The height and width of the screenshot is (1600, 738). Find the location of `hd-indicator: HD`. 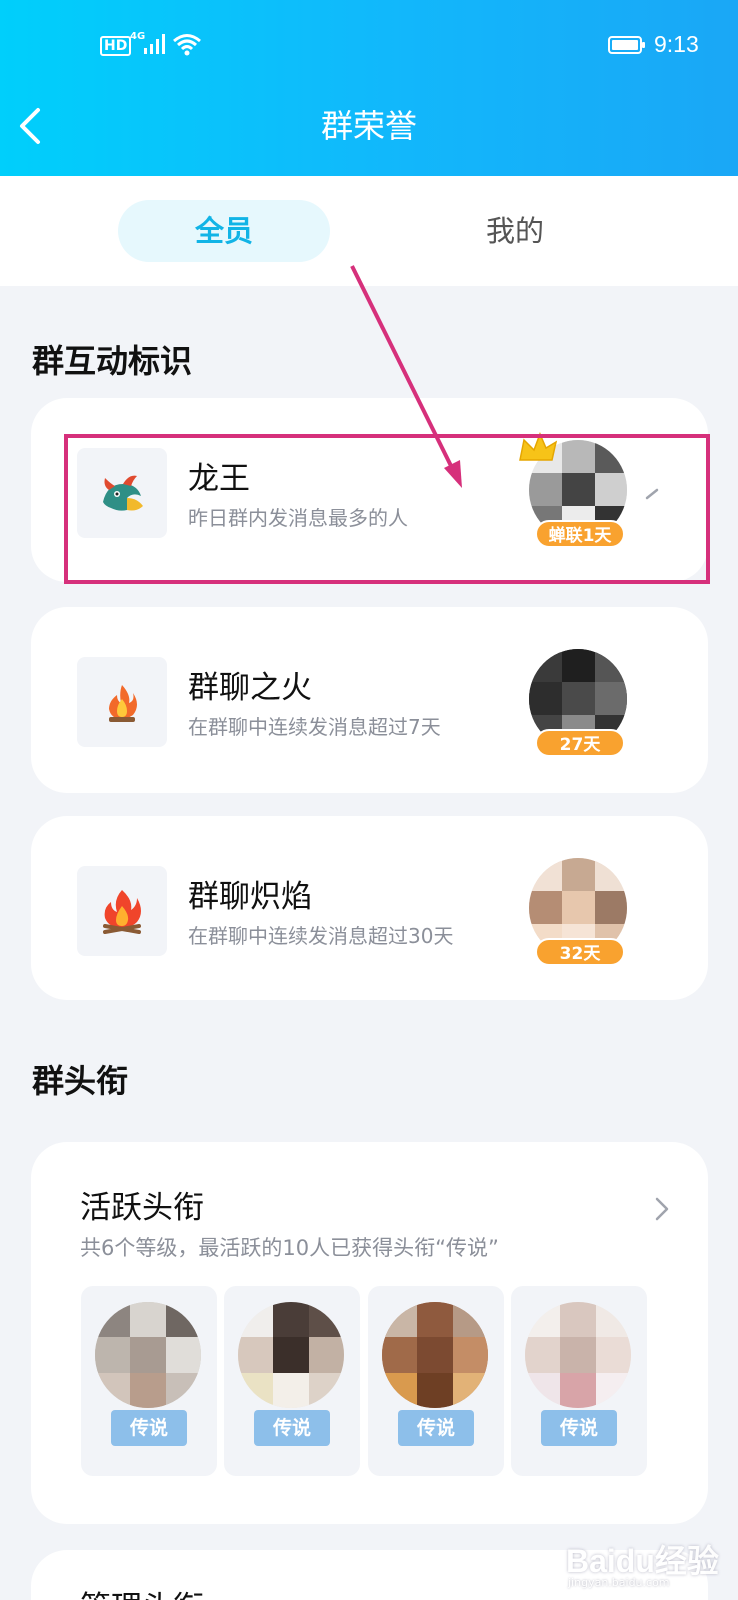

hd-indicator: HD is located at coordinates (116, 46).